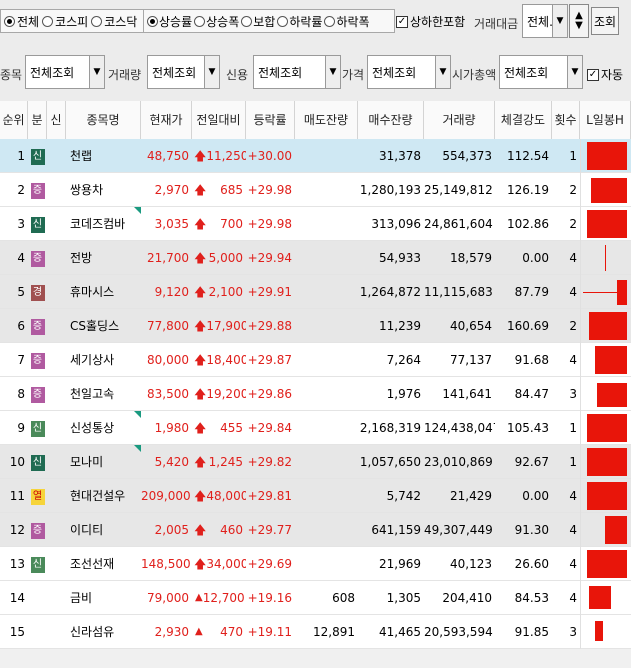  What do you see at coordinates (430, 21) in the screenshot?
I see `include-limit-checkbox: ✓ 상하한포함` at bounding box center [430, 21].